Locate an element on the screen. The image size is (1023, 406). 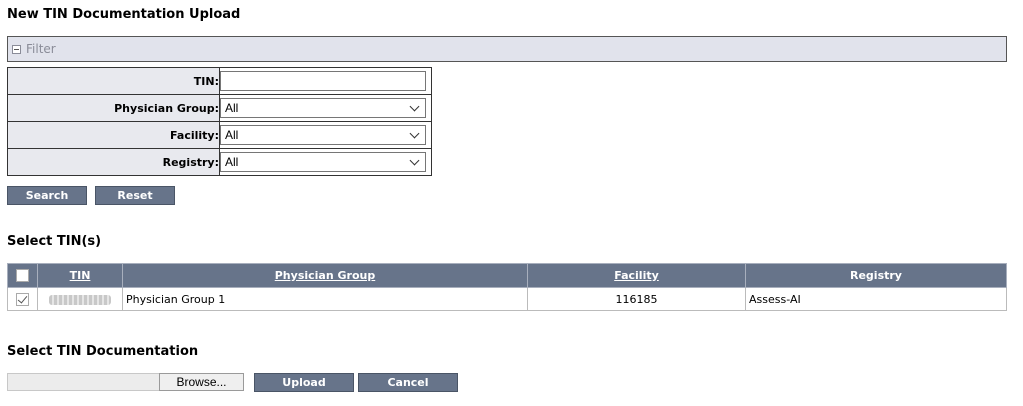
select-all-checkbox is located at coordinates (22, 275).